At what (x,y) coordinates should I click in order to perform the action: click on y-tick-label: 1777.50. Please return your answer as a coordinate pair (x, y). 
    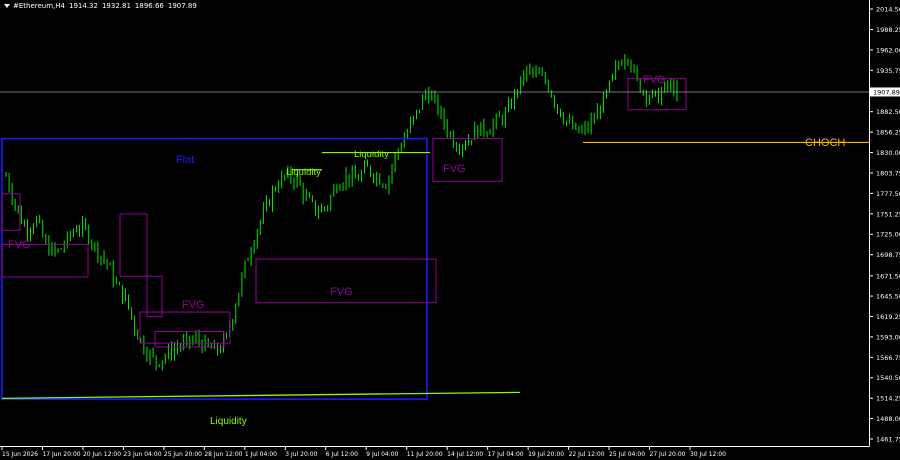
    Looking at the image, I should click on (888, 194).